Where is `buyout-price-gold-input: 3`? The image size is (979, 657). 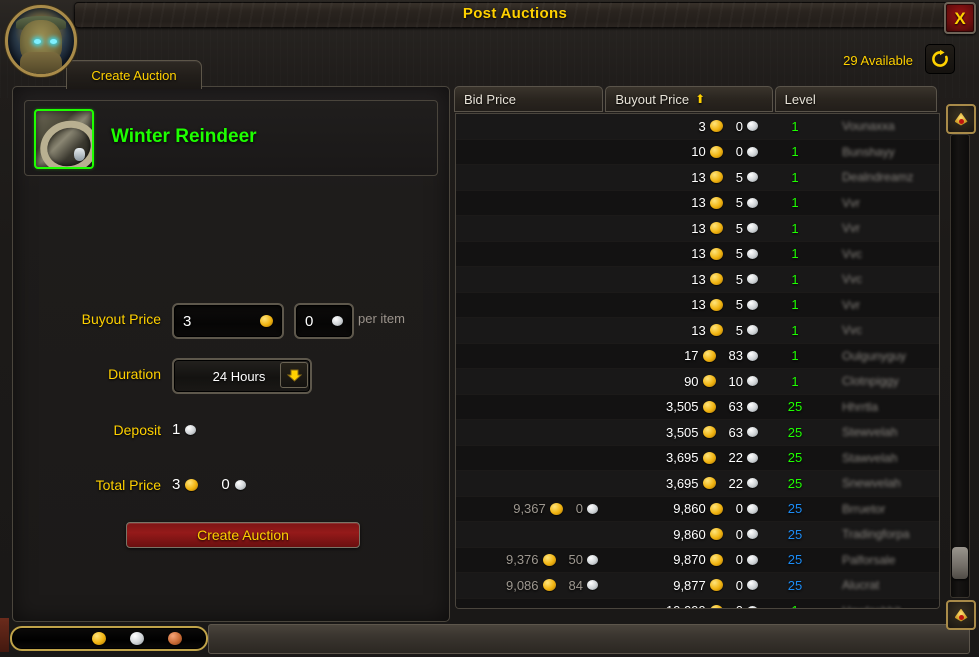
buyout-price-gold-input: 3 is located at coordinates (228, 321).